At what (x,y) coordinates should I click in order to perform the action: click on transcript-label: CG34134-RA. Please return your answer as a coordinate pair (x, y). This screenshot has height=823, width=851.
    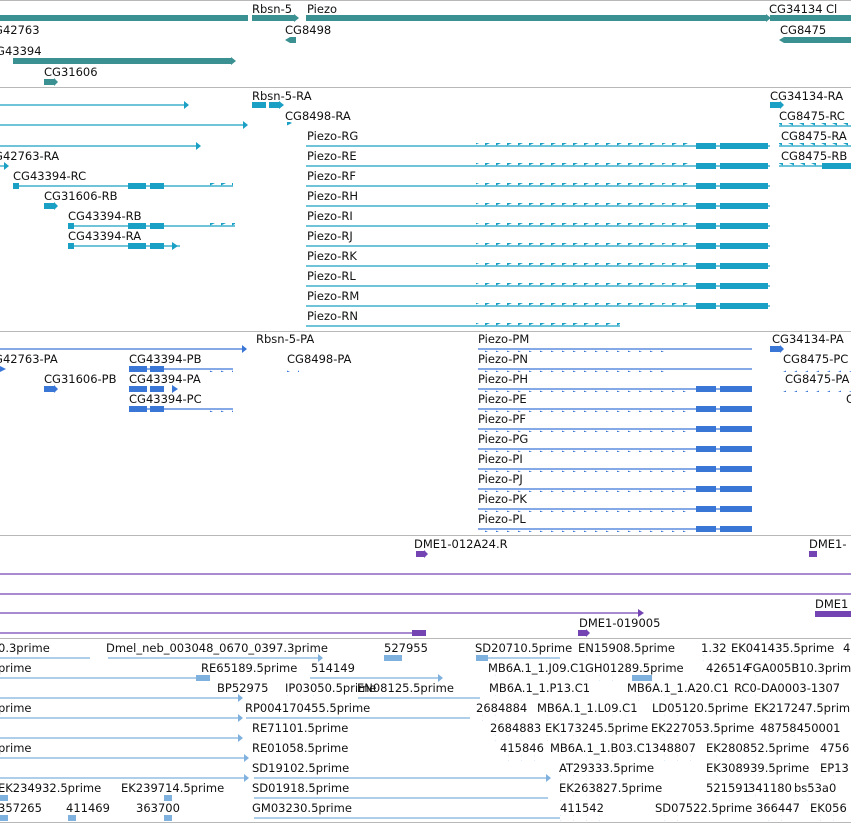
    Looking at the image, I should click on (806, 96).